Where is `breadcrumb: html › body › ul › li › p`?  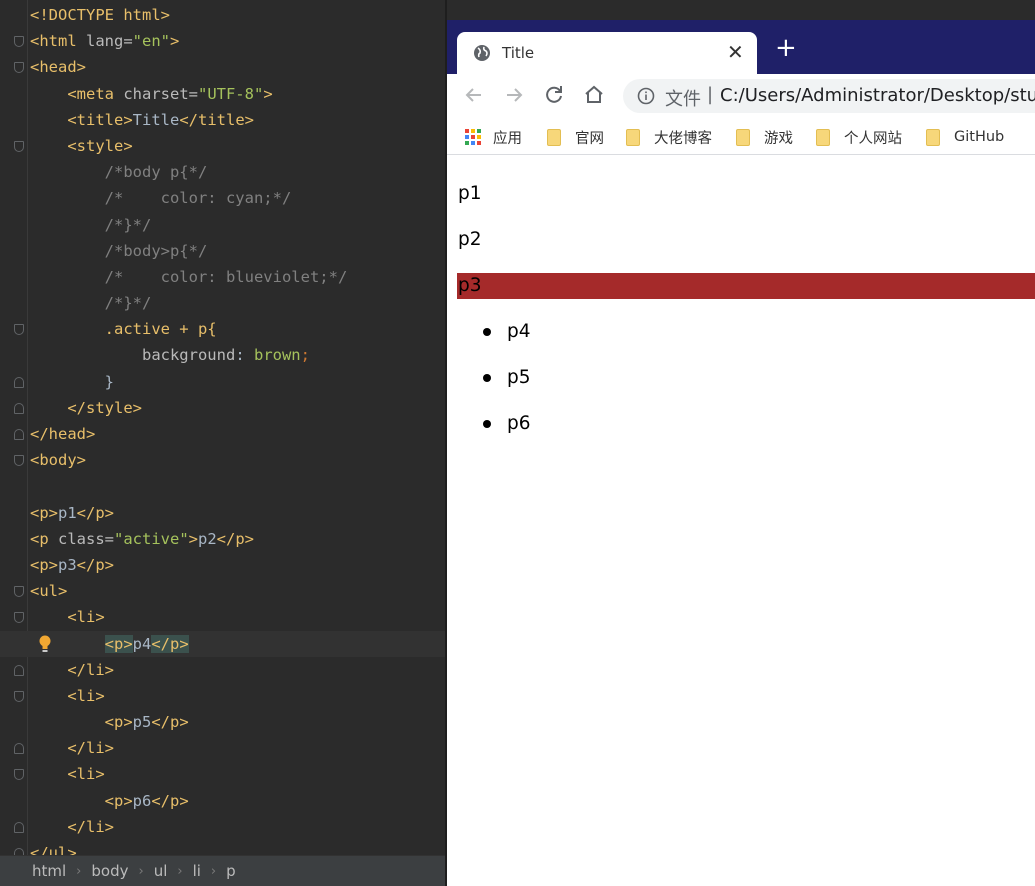
breadcrumb: html › body › ul › li › p is located at coordinates (223, 870).